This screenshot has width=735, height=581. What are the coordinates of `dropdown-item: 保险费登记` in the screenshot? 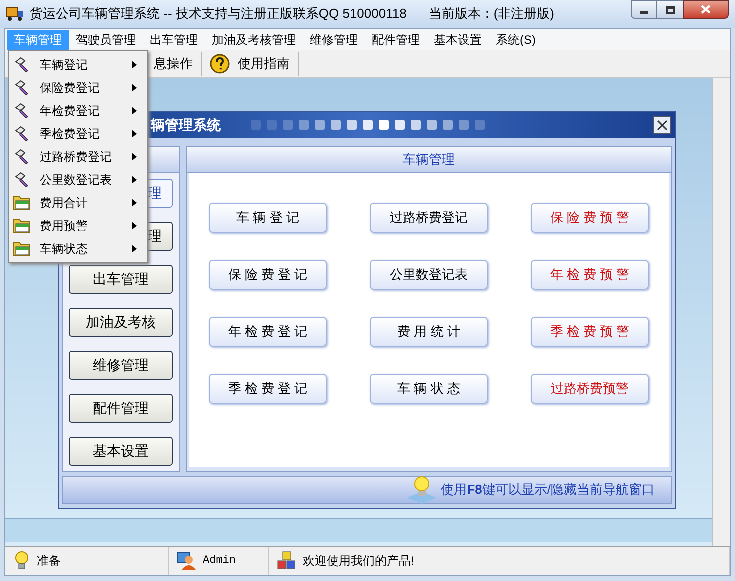 It's located at (78, 87).